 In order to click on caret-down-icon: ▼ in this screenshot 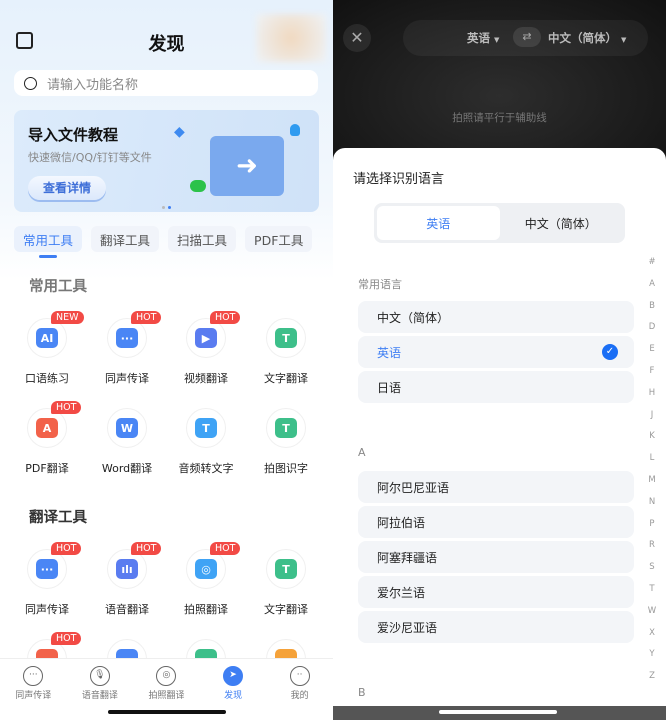, I will do `click(624, 40)`.